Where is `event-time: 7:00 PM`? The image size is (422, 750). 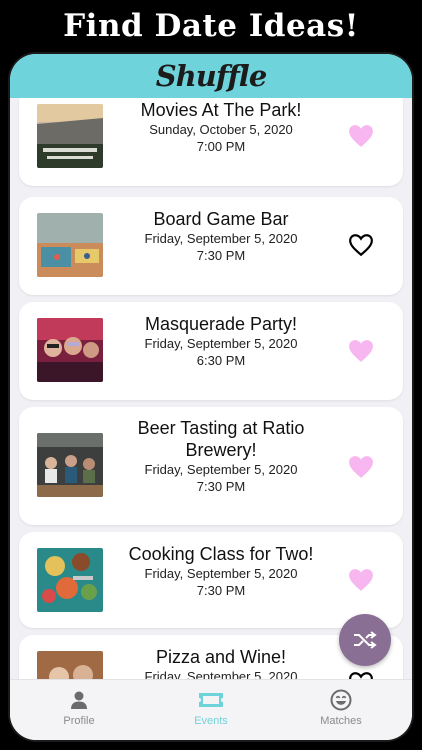 event-time: 7:00 PM is located at coordinates (221, 146).